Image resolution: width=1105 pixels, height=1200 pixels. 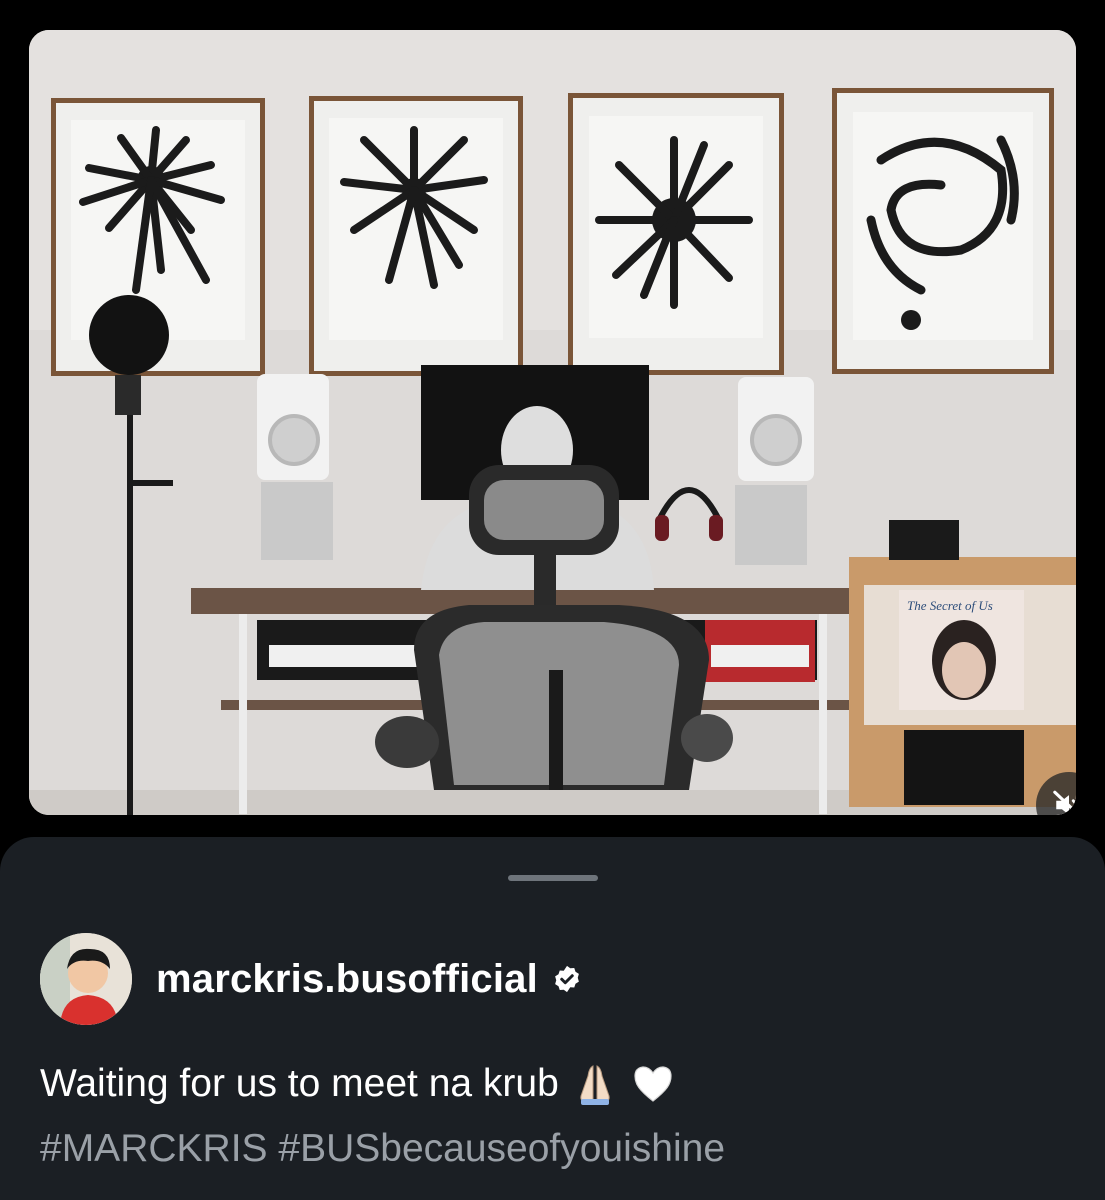 I want to click on post-caption: Waiting for us to meet na krub, so click(x=555, y=1084).